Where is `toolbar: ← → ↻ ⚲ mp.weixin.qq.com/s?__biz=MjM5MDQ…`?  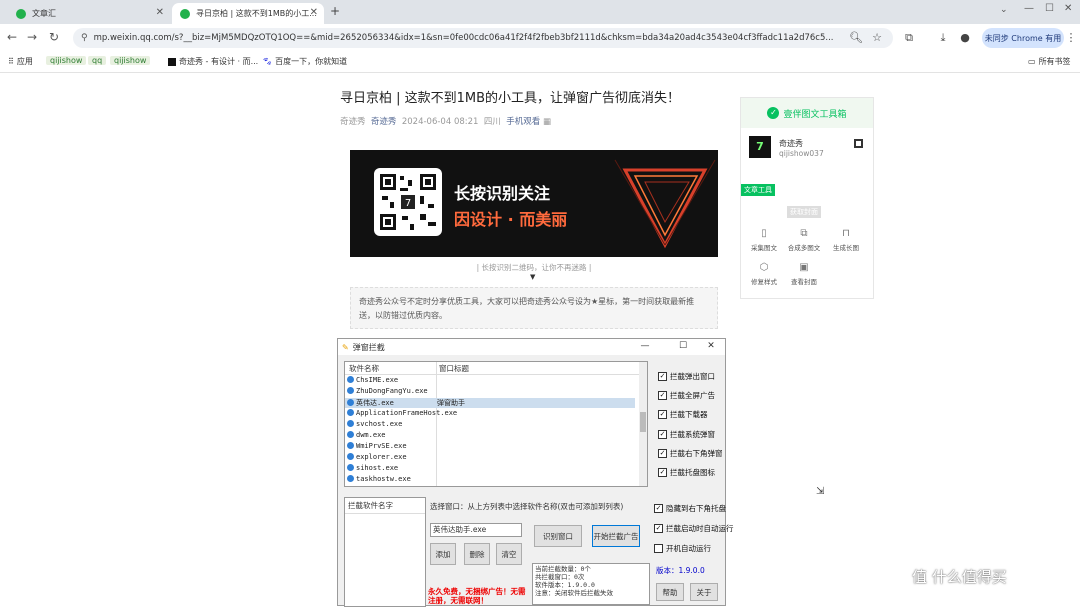
toolbar: ← → ↻ ⚲ mp.weixin.qq.com/s?__biz=MjM5MDQ… is located at coordinates (540, 38).